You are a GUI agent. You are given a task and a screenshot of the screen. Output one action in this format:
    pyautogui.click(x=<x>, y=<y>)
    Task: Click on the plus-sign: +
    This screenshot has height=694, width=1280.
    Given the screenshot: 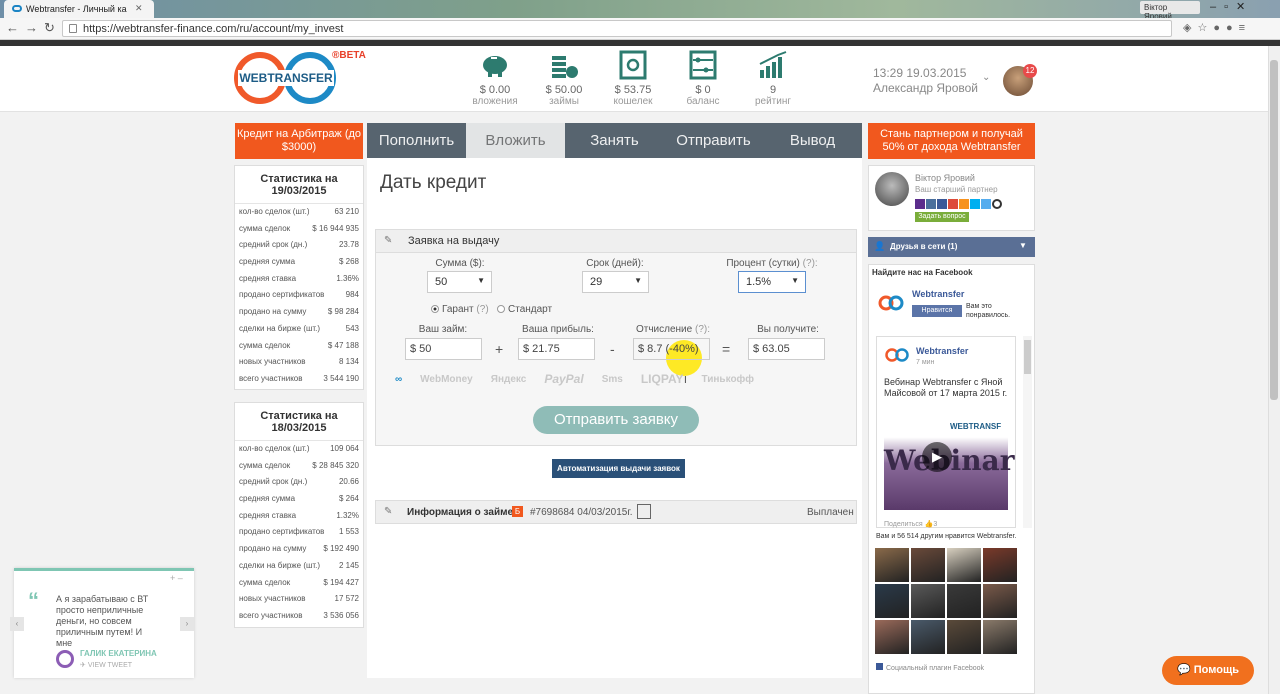 What is the action you would take?
    pyautogui.click(x=499, y=349)
    